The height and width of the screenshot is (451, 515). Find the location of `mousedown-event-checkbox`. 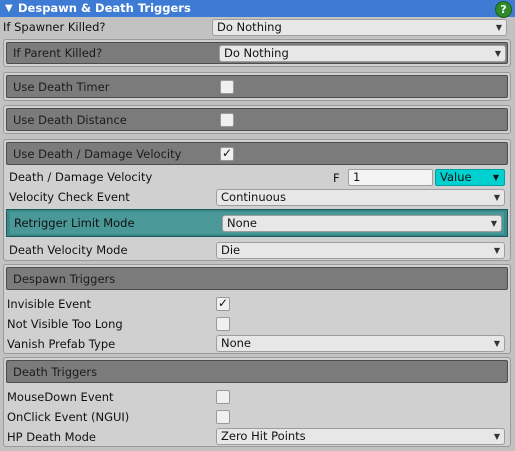

mousedown-event-checkbox is located at coordinates (223, 397).